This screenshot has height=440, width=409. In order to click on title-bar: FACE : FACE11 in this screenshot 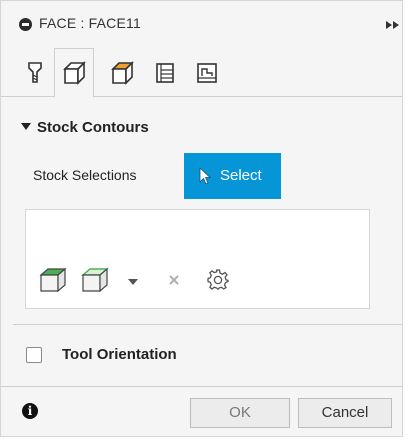, I will do `click(201, 24)`.